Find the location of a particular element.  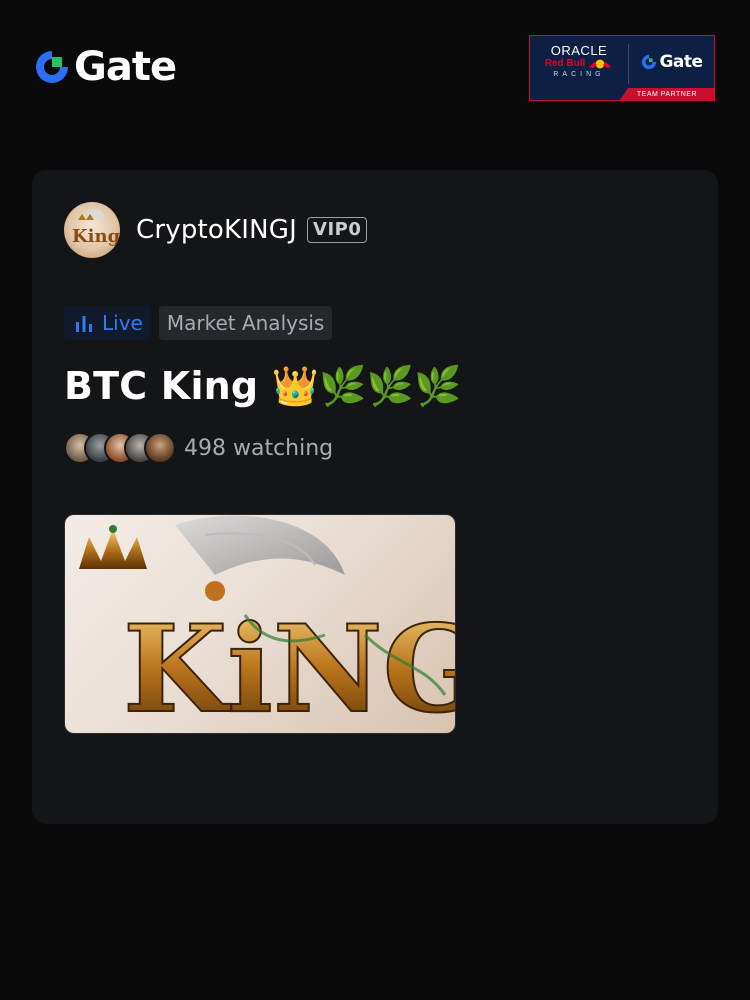

partner-brand-text: Gate is located at coordinates (681, 62).